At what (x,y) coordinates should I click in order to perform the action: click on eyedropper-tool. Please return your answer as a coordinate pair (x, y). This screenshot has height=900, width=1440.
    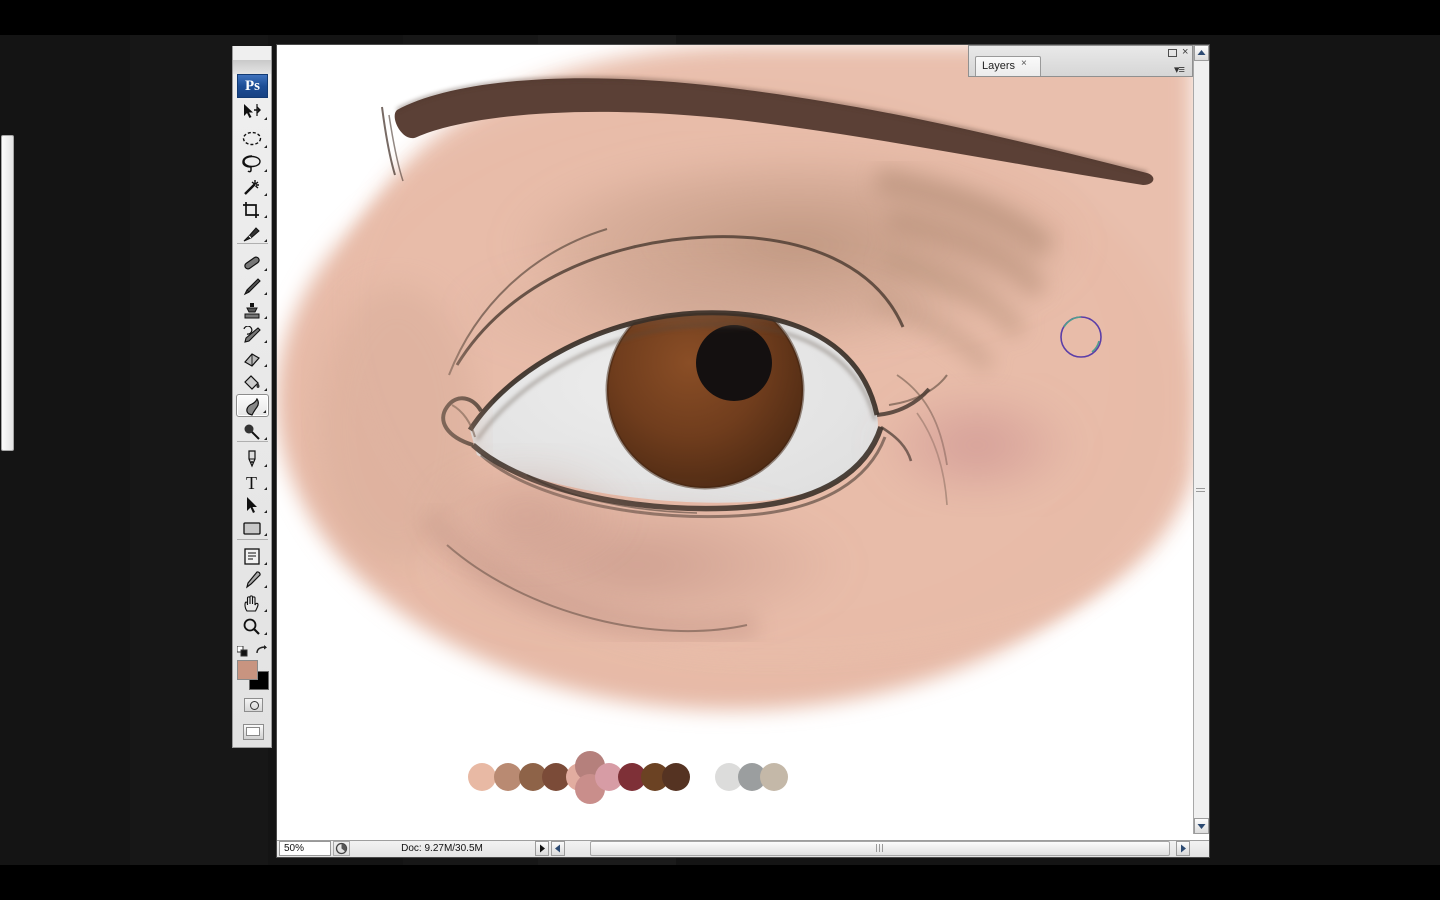
    Looking at the image, I should click on (252, 579).